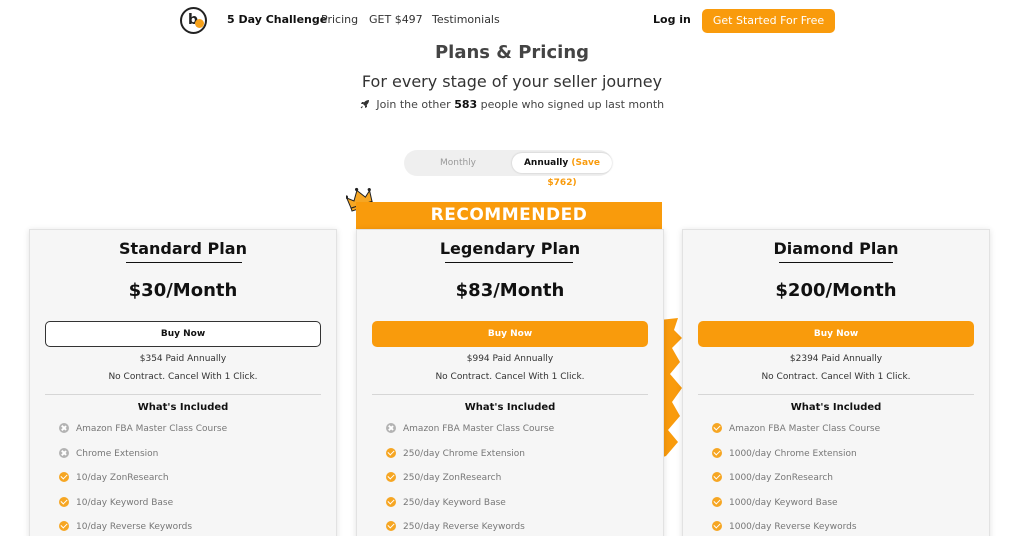  I want to click on feature-item: 250/day Reverse Keywords, so click(516, 528).